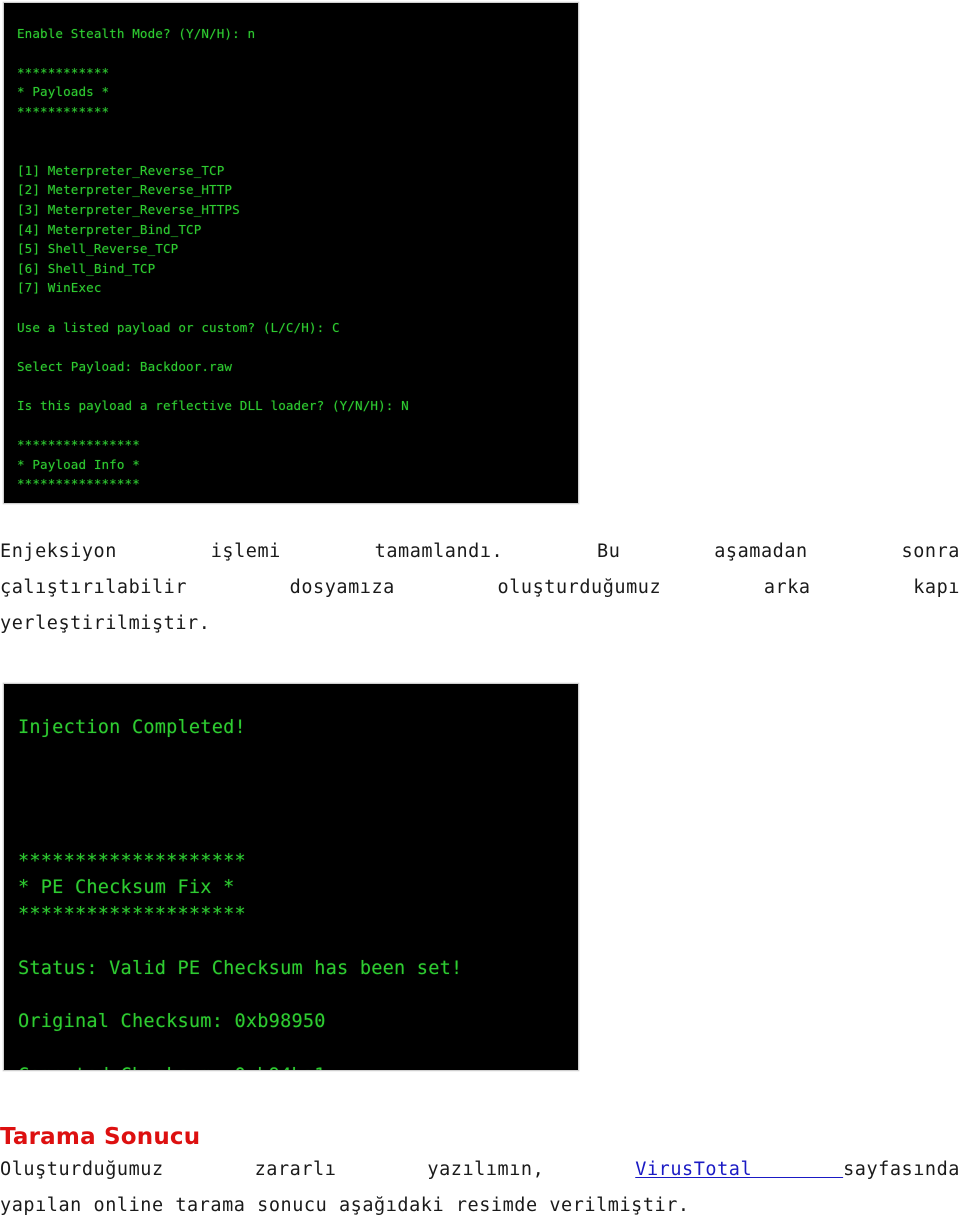 The image size is (960, 1230). I want to click on paragraph-injection-line-3: yerleştirilmiştir., so click(105, 623).